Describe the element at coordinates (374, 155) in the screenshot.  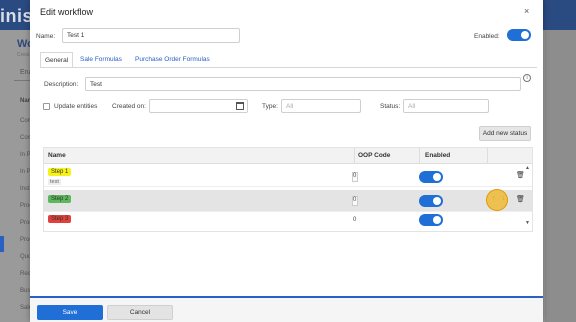
I see `column-header-oop-code: OOP Code` at that location.